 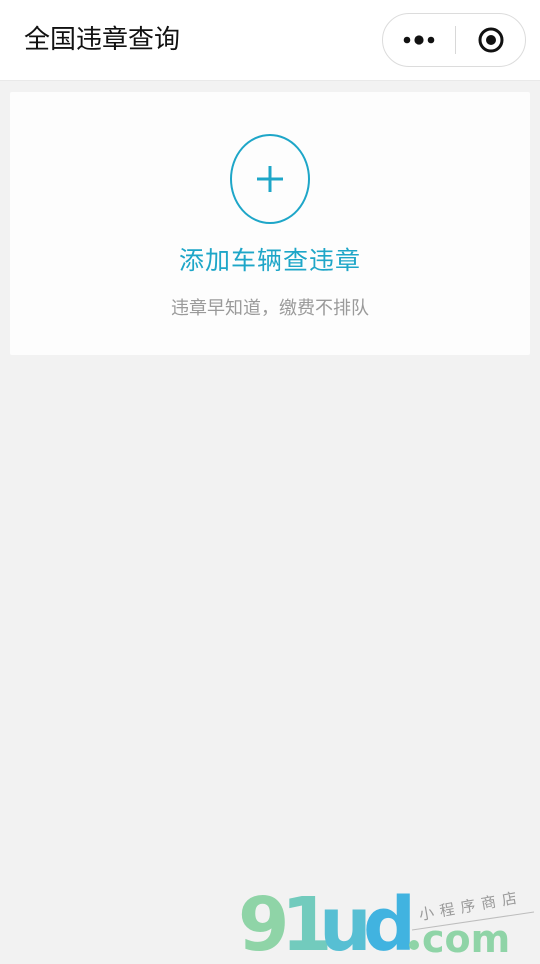 I want to click on svg-text: com, so click(x=466, y=938).